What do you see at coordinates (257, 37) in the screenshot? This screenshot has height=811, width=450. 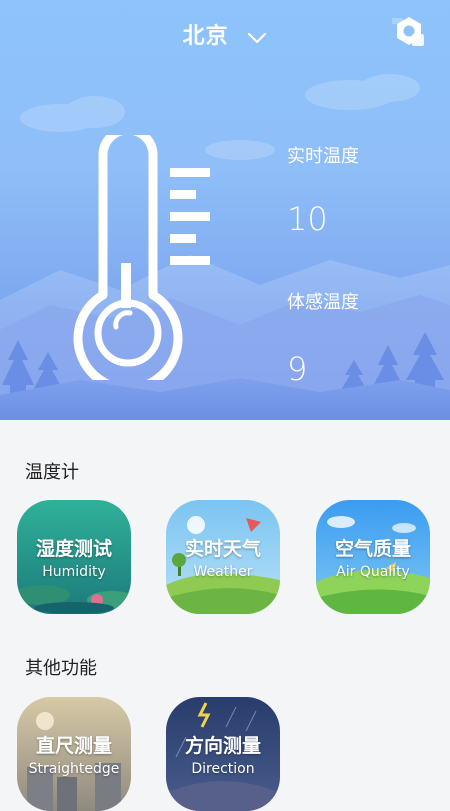 I see `chevron-down-icon` at bounding box center [257, 37].